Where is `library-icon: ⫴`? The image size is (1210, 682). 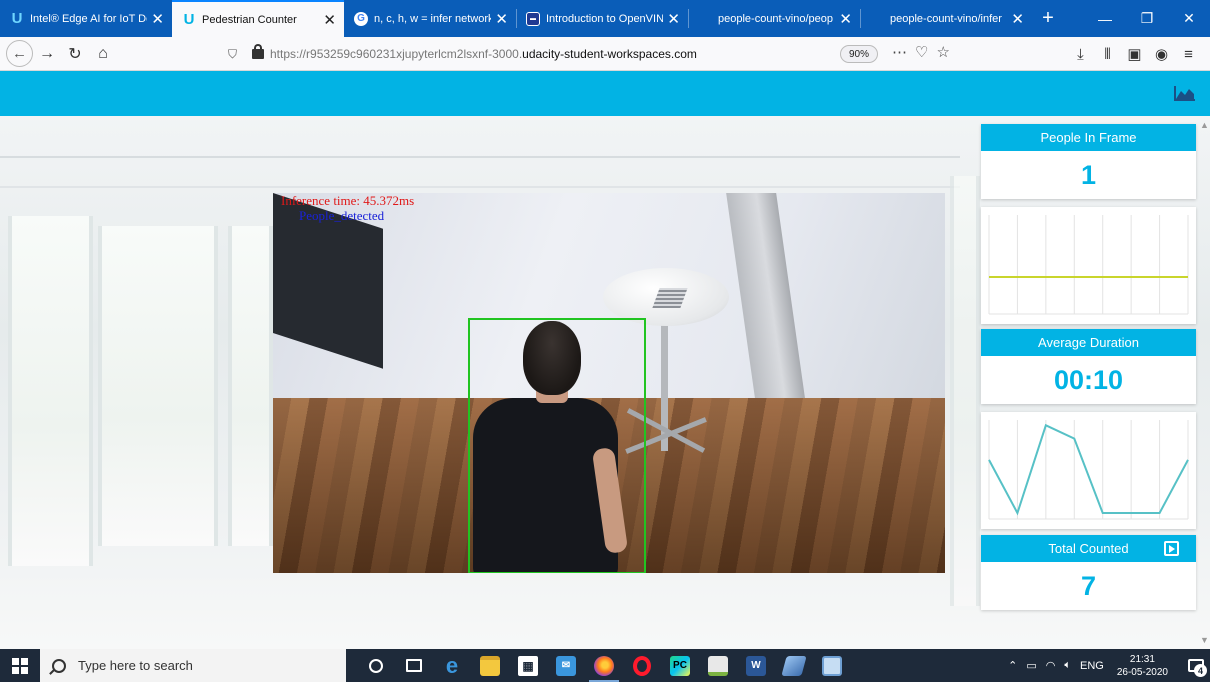
library-icon: ⫴ is located at coordinates (1107, 54).